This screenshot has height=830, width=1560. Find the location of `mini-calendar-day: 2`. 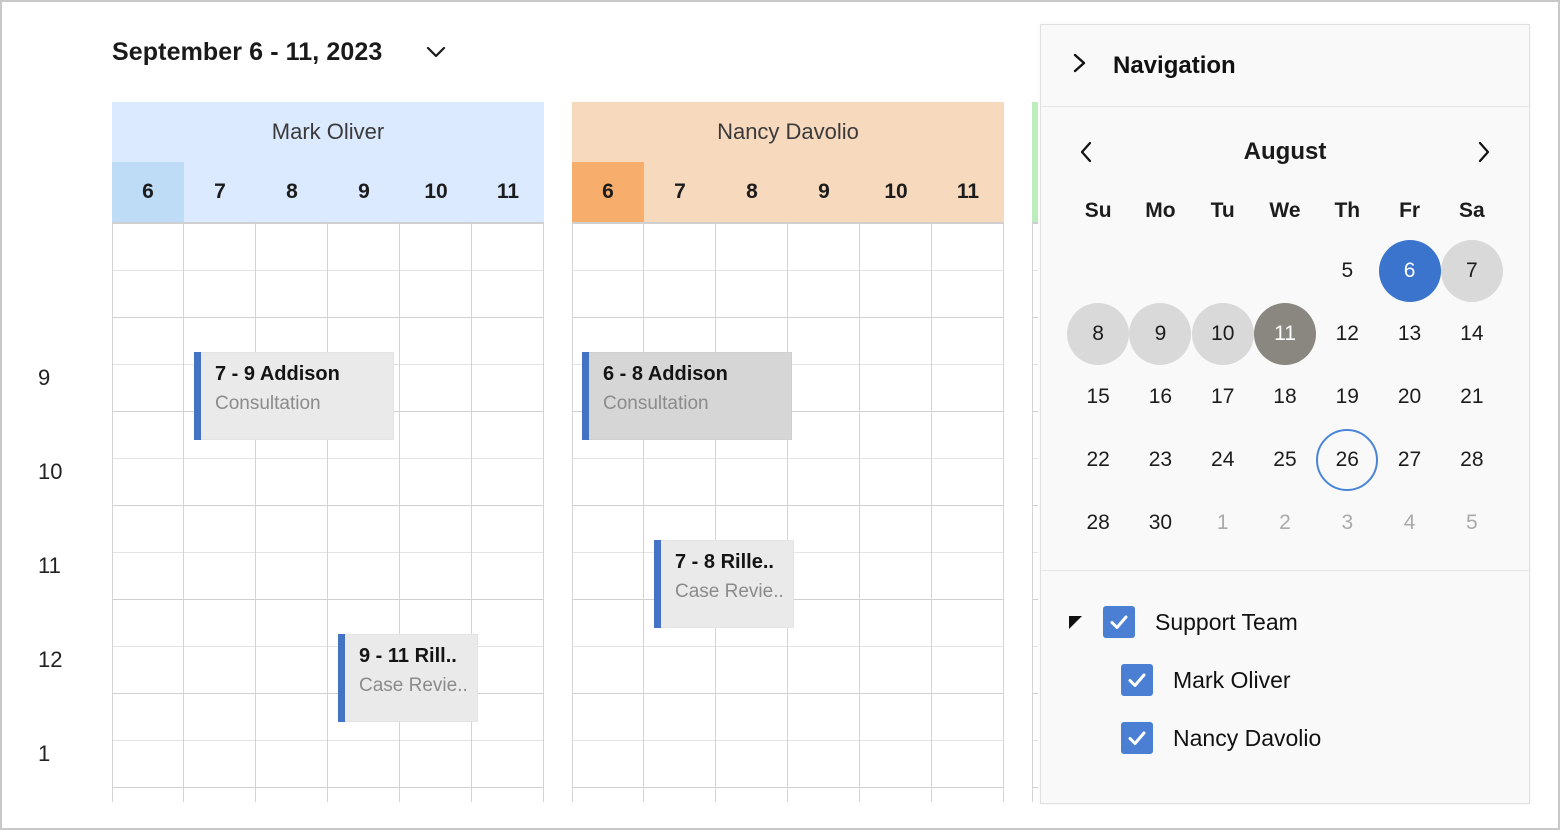

mini-calendar-day: 2 is located at coordinates (1285, 522).